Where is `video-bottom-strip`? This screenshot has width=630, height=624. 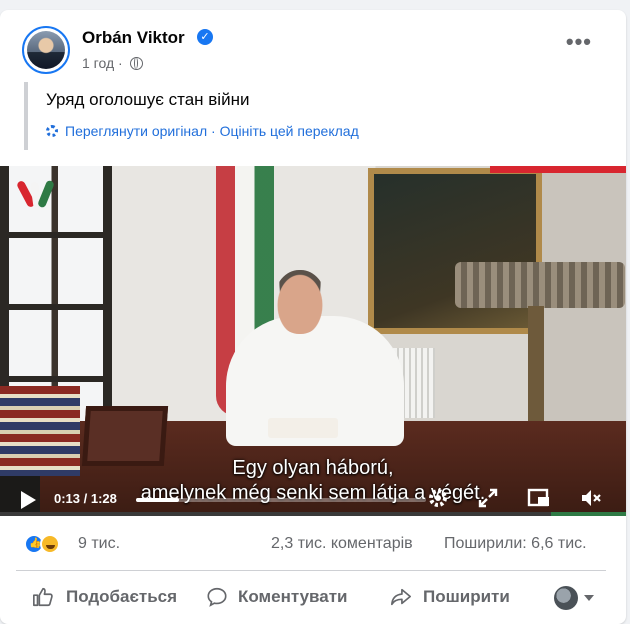 video-bottom-strip is located at coordinates (313, 514).